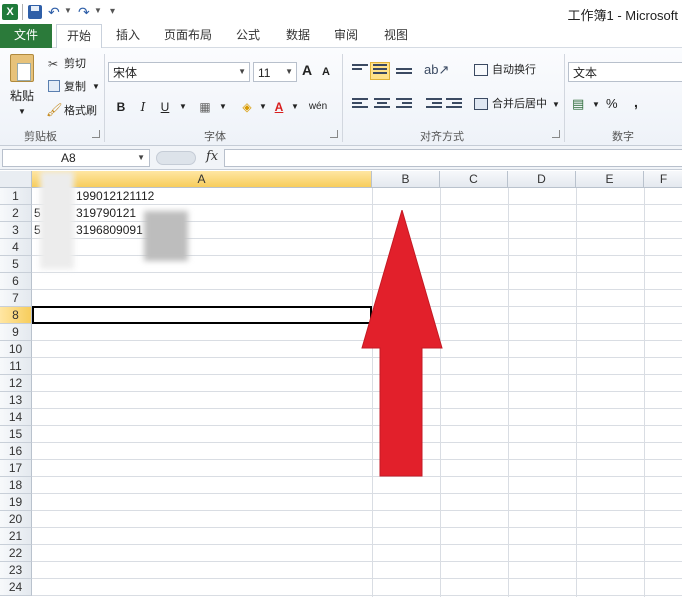 Image resolution: width=682 pixels, height=597 pixels. Describe the element at coordinates (80, 111) in the screenshot. I see `format-painter-button: 格式刷` at that location.